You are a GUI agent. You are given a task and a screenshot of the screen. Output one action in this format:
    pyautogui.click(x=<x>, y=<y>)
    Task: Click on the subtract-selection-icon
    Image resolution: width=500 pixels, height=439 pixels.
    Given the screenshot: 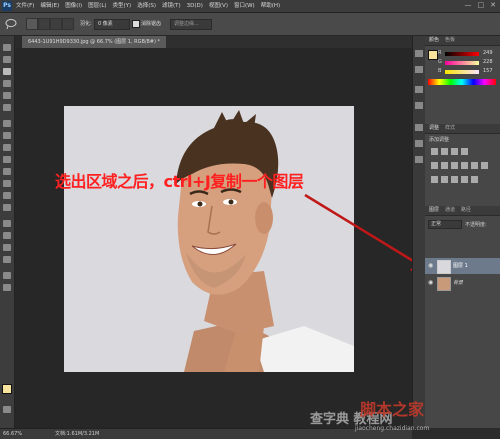 What is the action you would take?
    pyautogui.click(x=56, y=24)
    